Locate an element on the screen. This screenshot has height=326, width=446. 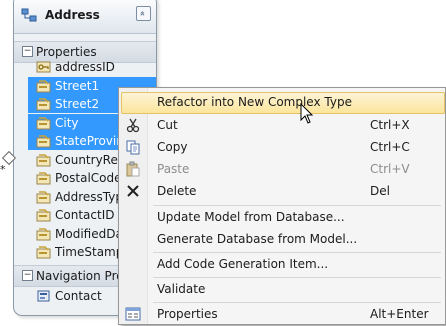
property-row: addressID is located at coordinates (92, 67).